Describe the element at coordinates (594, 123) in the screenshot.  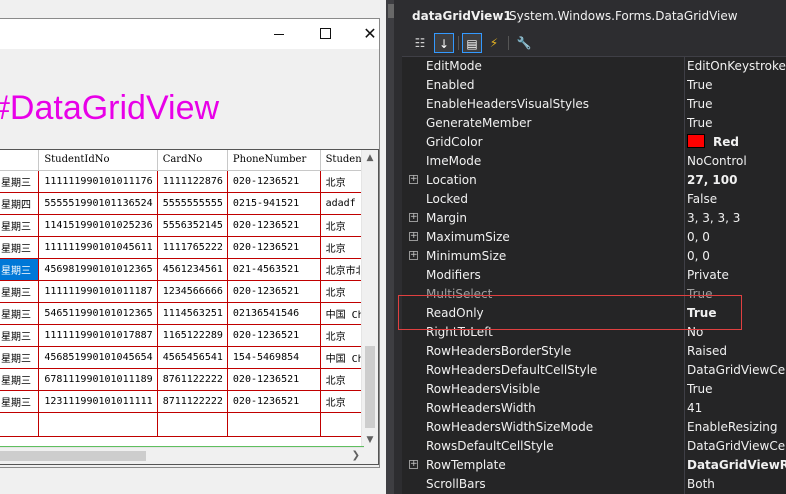
I see `property-row-generatemember: GenerateMember True` at that location.